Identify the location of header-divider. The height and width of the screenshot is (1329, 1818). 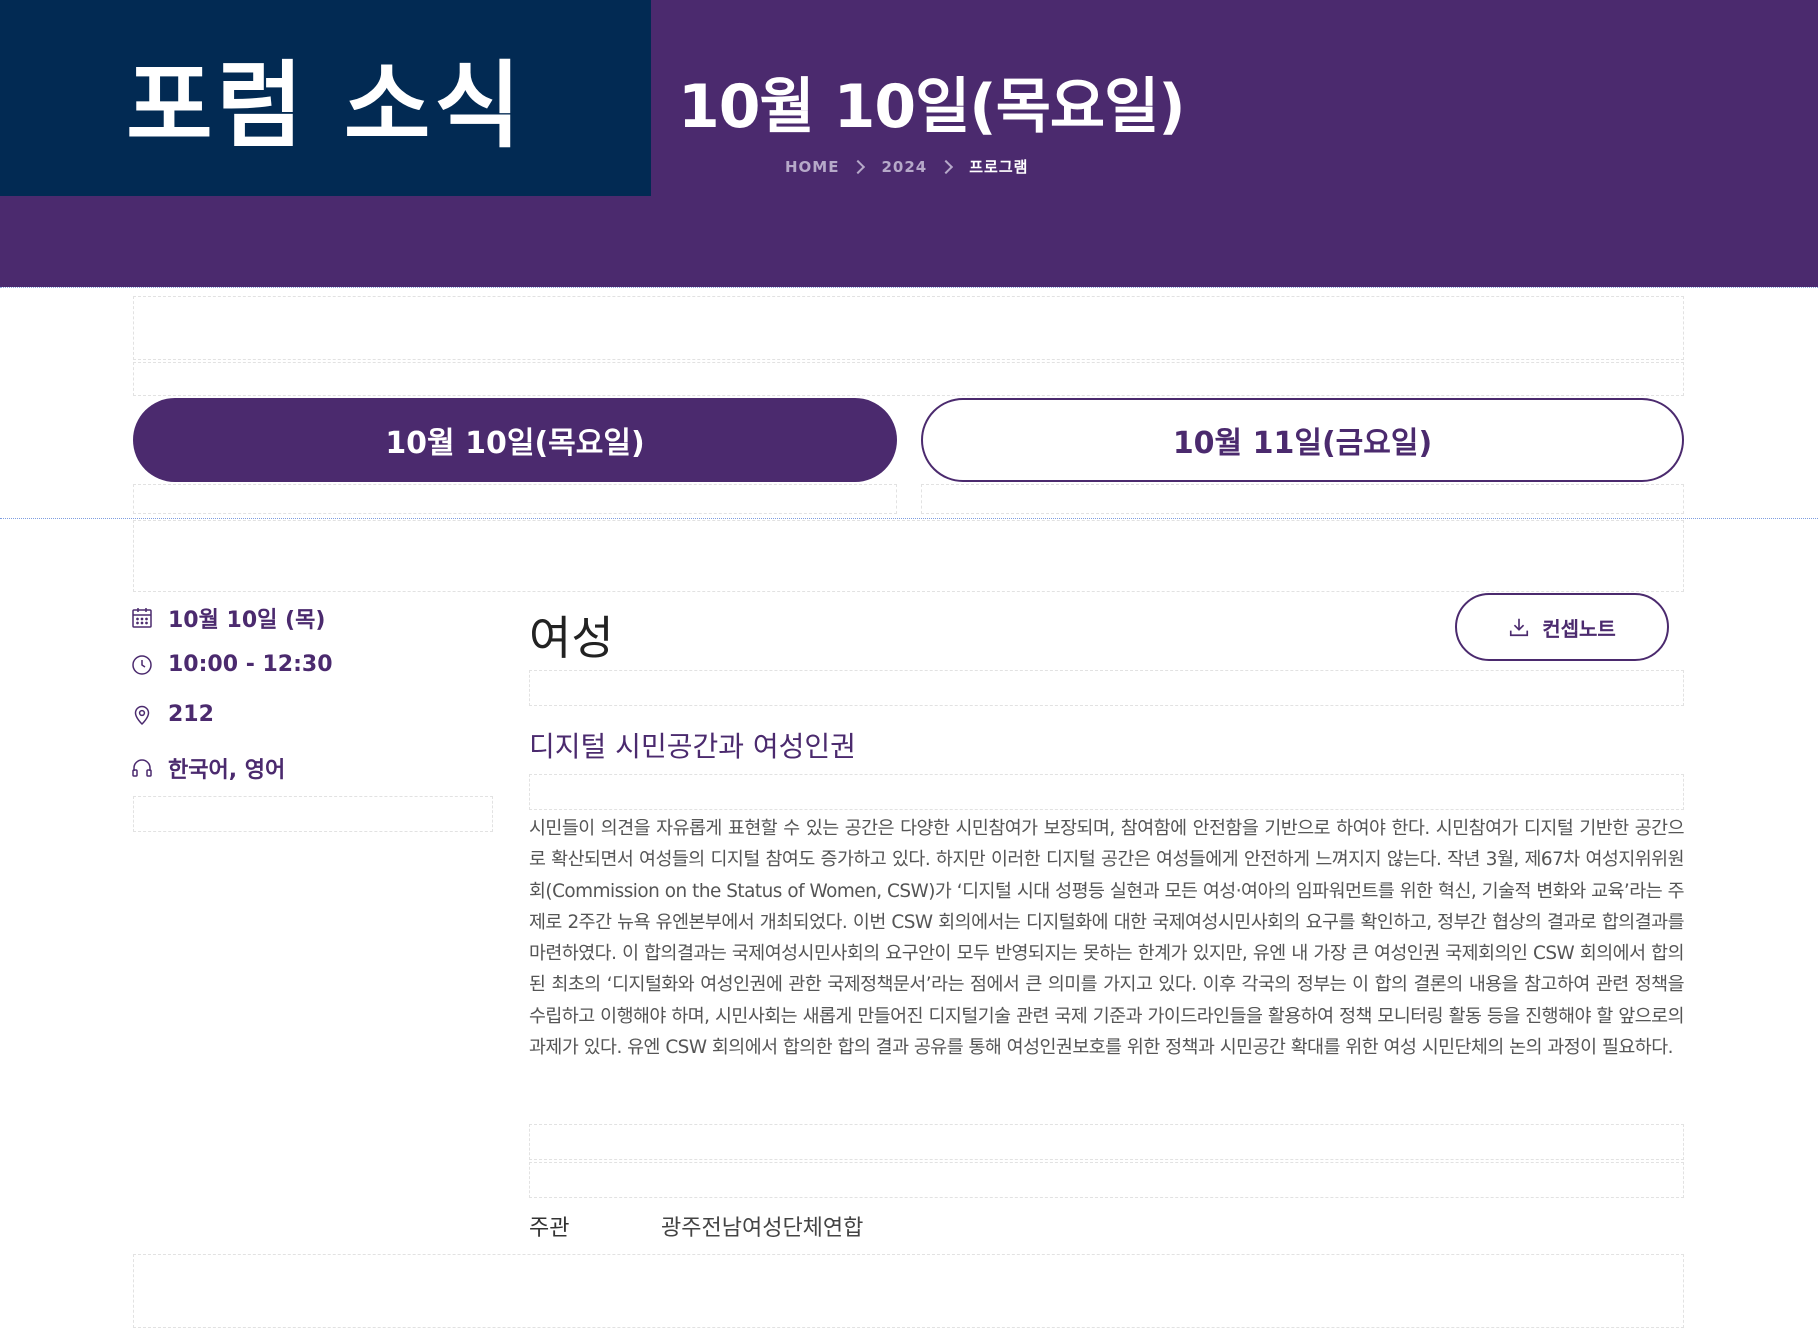
(909, 287).